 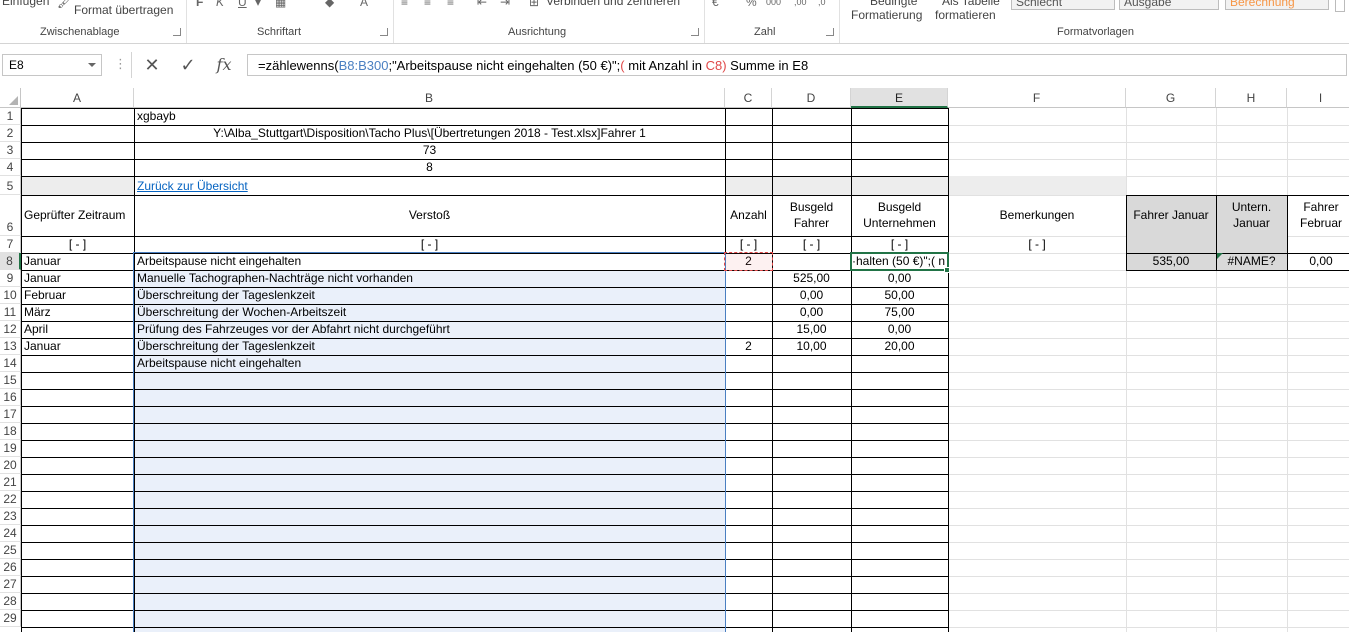 I want to click on row-header-23: 23, so click(x=10, y=516).